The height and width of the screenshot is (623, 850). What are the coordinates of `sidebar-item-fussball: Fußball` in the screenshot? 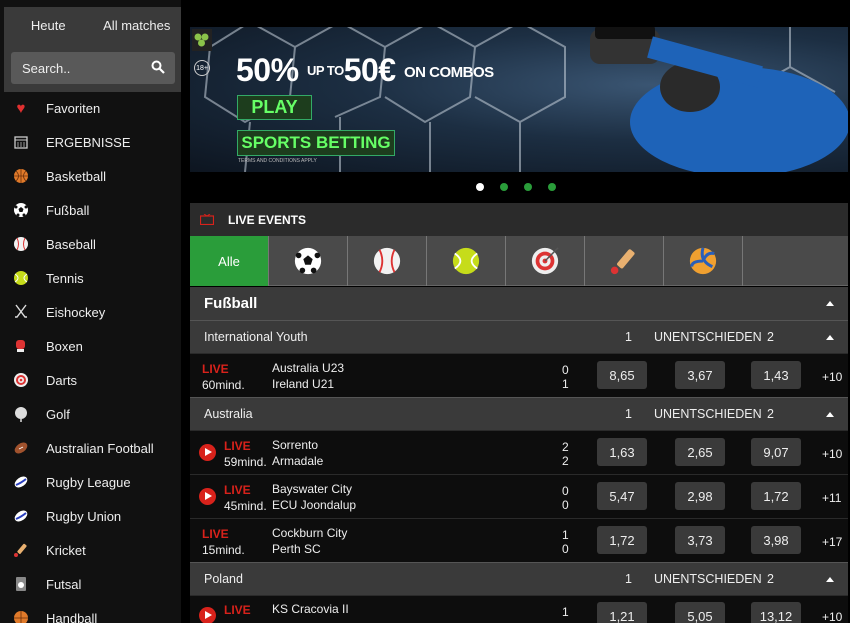 It's located at (90, 210).